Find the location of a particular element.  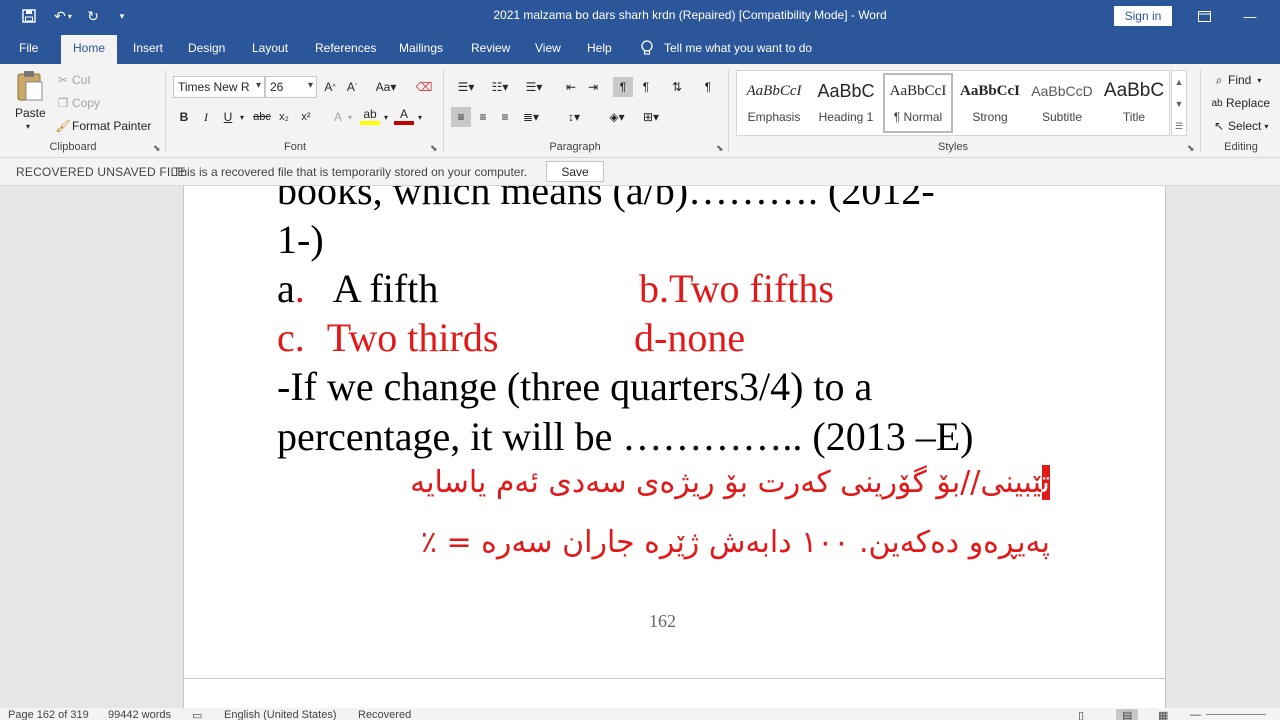

save-icon is located at coordinates (29, 16).